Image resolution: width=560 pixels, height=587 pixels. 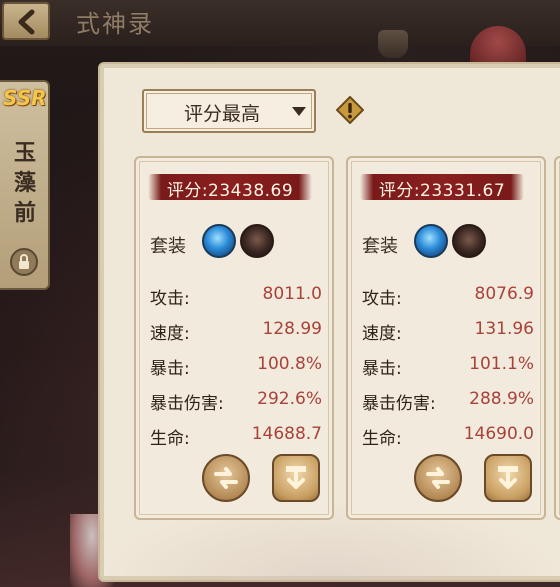 What do you see at coordinates (393, 44) in the screenshot?
I see `lantern-decoration` at bounding box center [393, 44].